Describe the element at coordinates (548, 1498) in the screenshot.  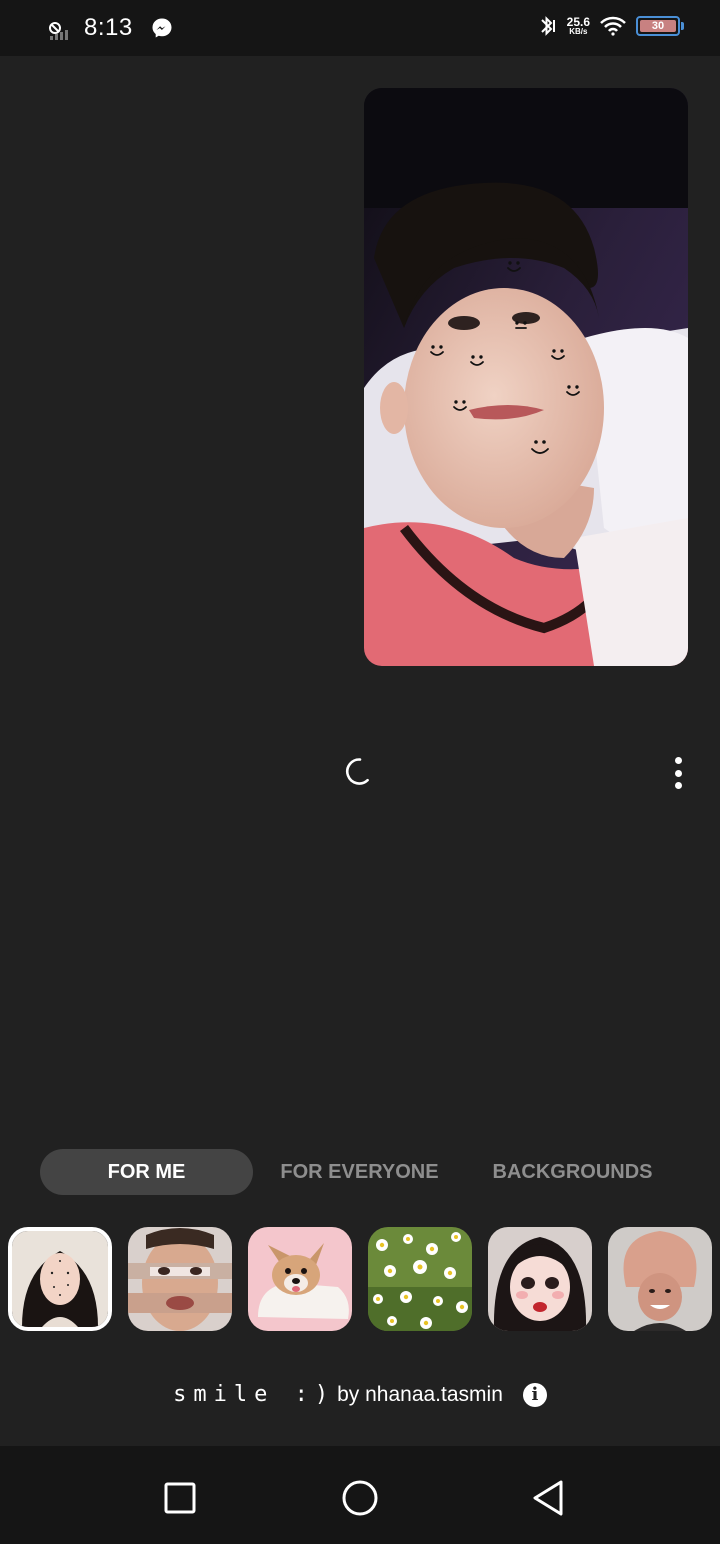
I see `back-button` at that location.